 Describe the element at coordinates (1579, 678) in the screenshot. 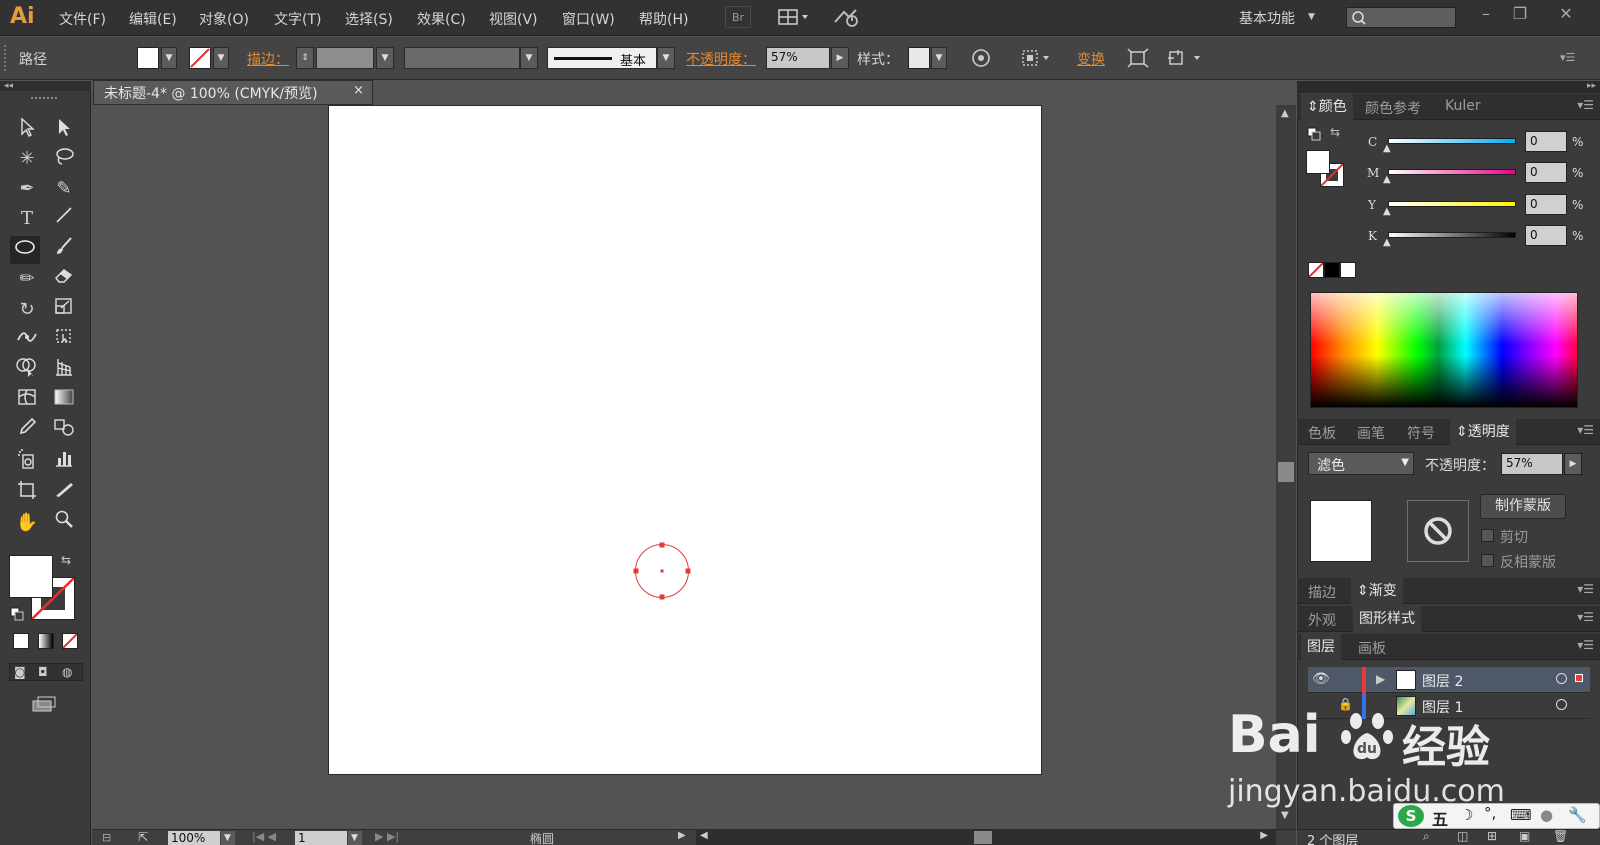

I see `selection-indicator` at that location.